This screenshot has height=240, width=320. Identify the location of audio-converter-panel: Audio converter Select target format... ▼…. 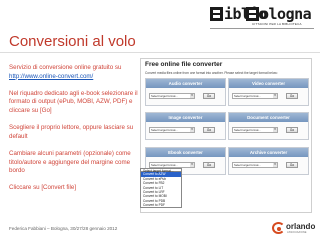
(185, 92).